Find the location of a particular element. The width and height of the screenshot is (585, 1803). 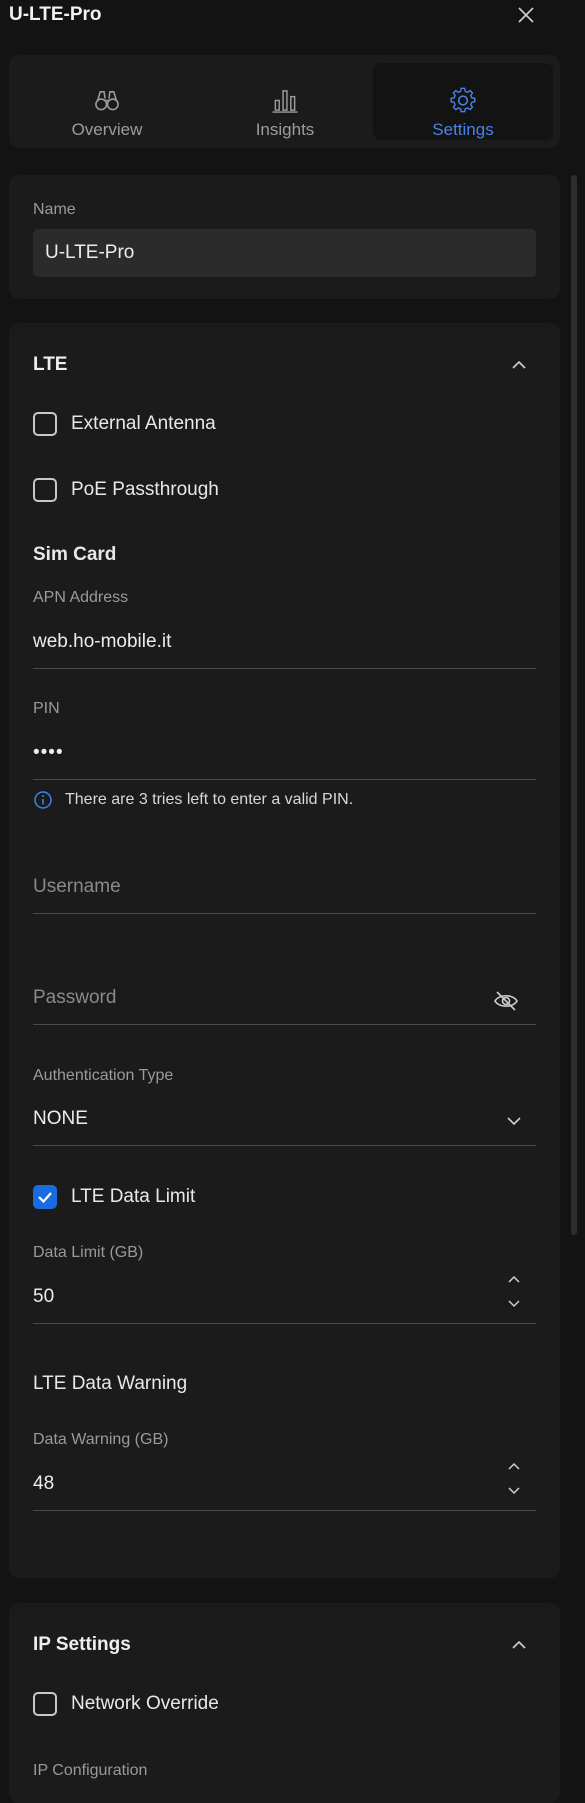

toggle-password-visibility-button is located at coordinates (506, 1001).